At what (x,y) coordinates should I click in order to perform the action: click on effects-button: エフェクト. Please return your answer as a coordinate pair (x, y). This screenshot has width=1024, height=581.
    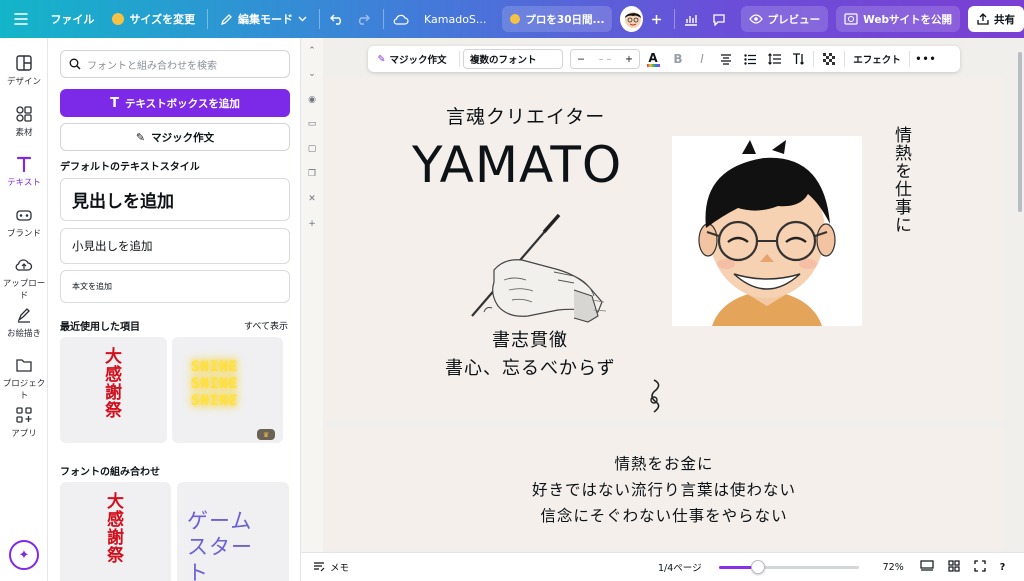
    Looking at the image, I should click on (877, 59).